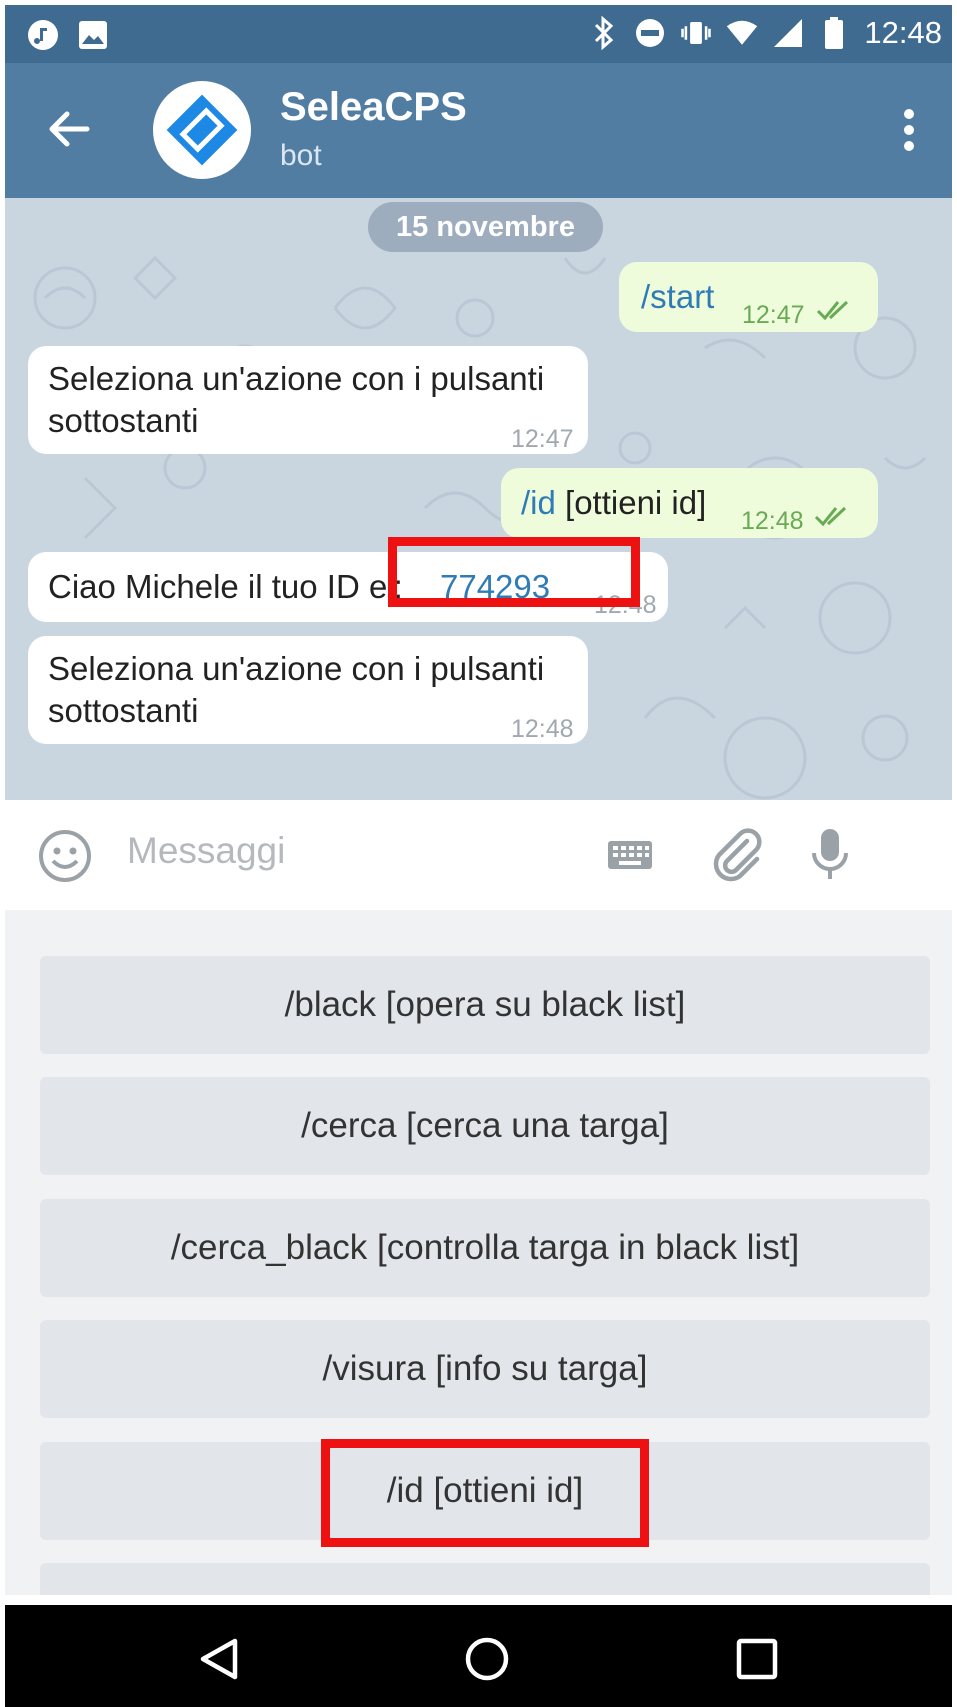  What do you see at coordinates (225, 586) in the screenshot?
I see `message-text: Ciao Michele il tuo ID e':` at bounding box center [225, 586].